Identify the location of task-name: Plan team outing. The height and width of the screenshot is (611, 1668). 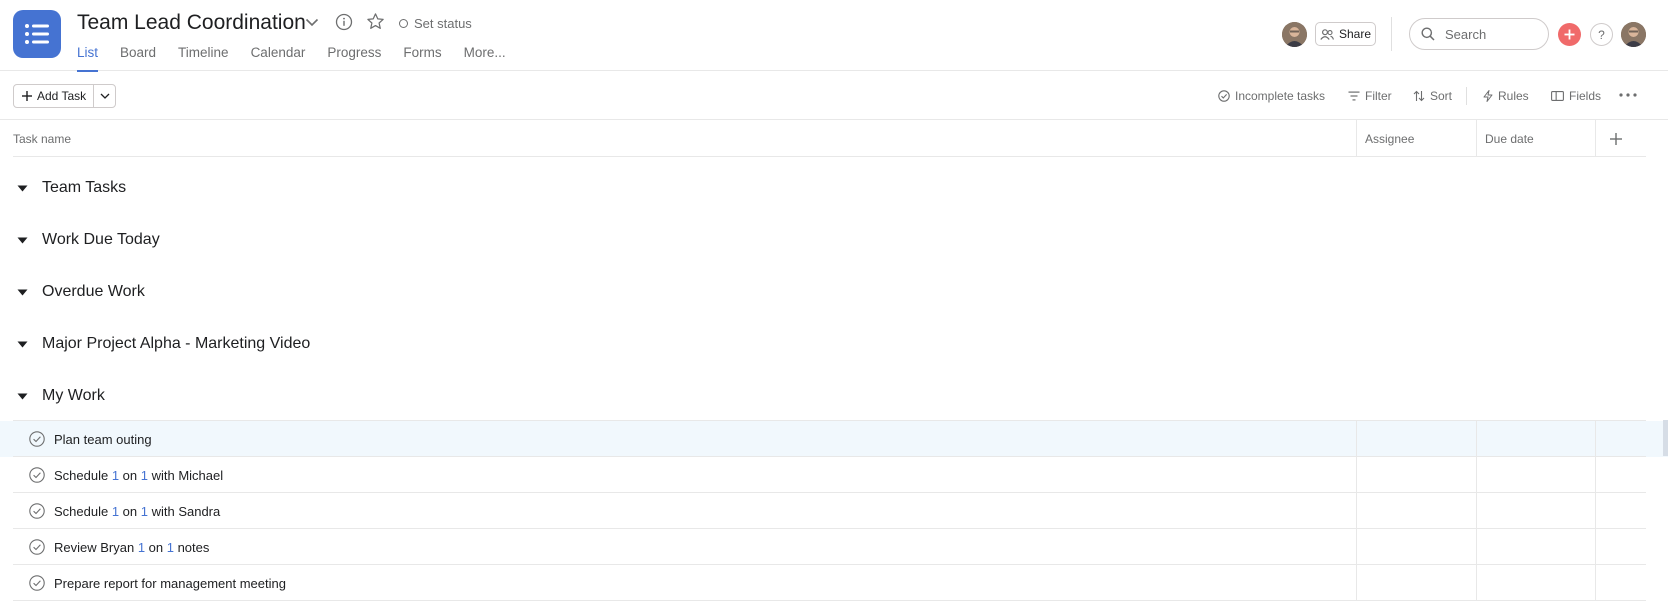
(103, 439).